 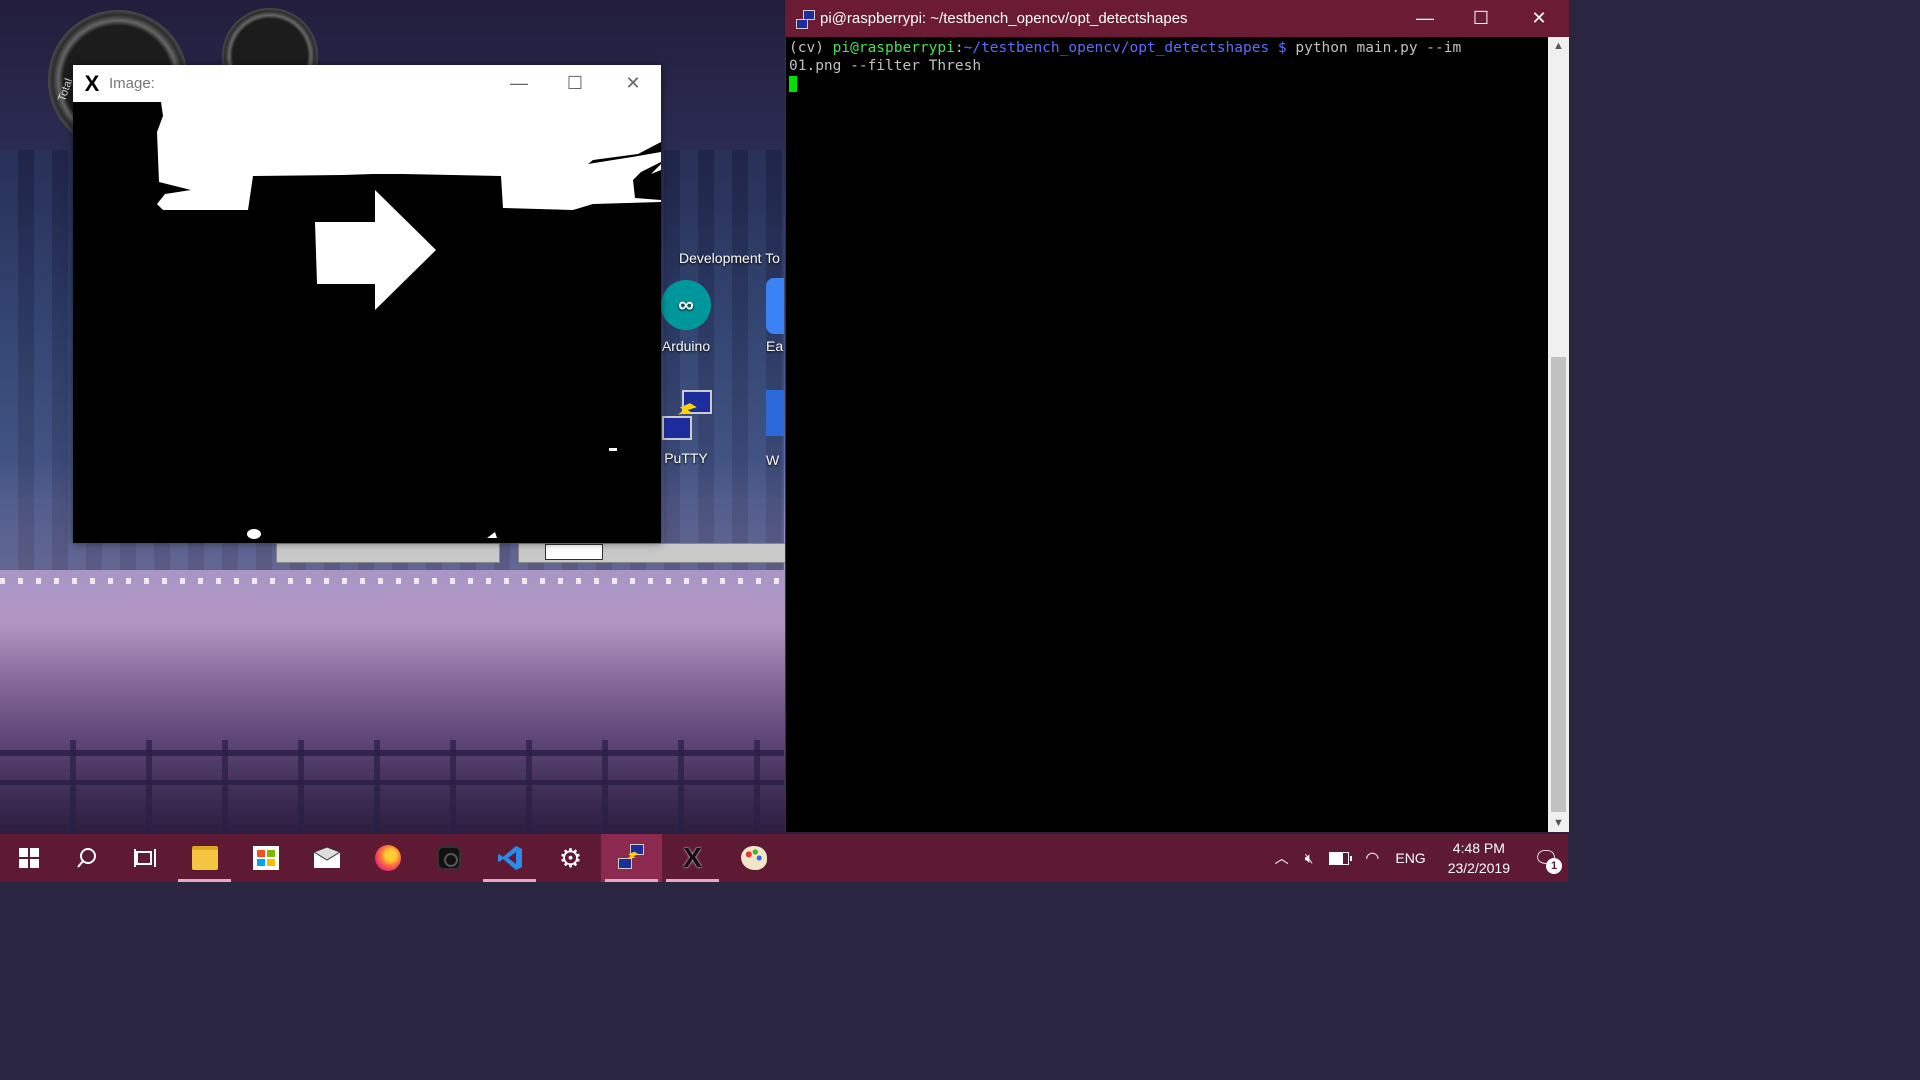 I want to click on system-tray: ︿ 🔇︎ ◠ ENG 4:48 PM 23/2/2019 🗨︎ 1, so click(x=1417, y=858).